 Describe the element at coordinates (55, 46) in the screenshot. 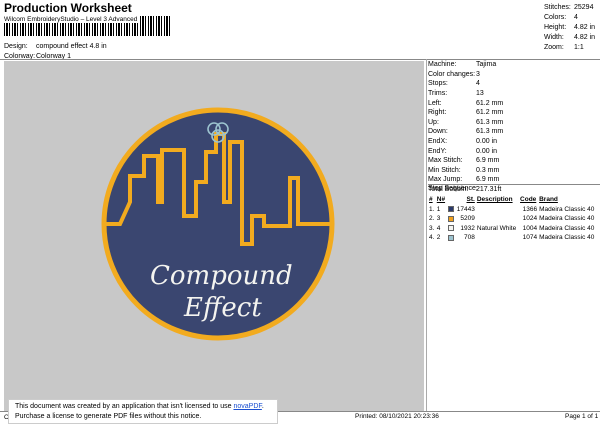

I see `design-row: Design: compound effect 4.8 in` at that location.